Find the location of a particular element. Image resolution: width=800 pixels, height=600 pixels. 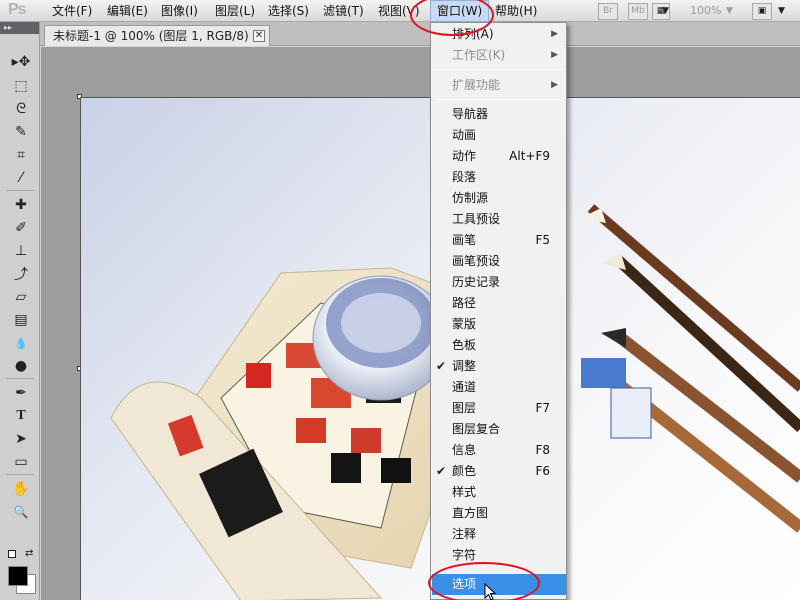

menu-shortcut: Alt+F9 is located at coordinates (529, 156).